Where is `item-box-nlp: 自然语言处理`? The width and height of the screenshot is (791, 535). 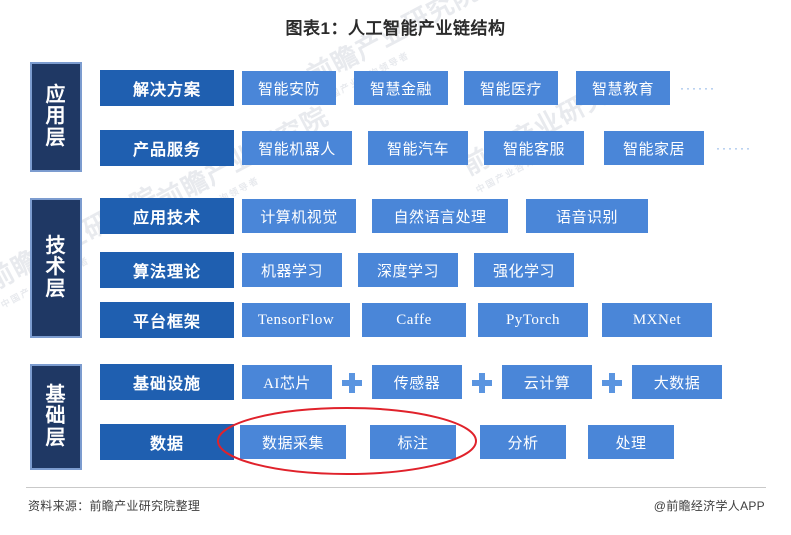 item-box-nlp: 自然语言处理 is located at coordinates (440, 216).